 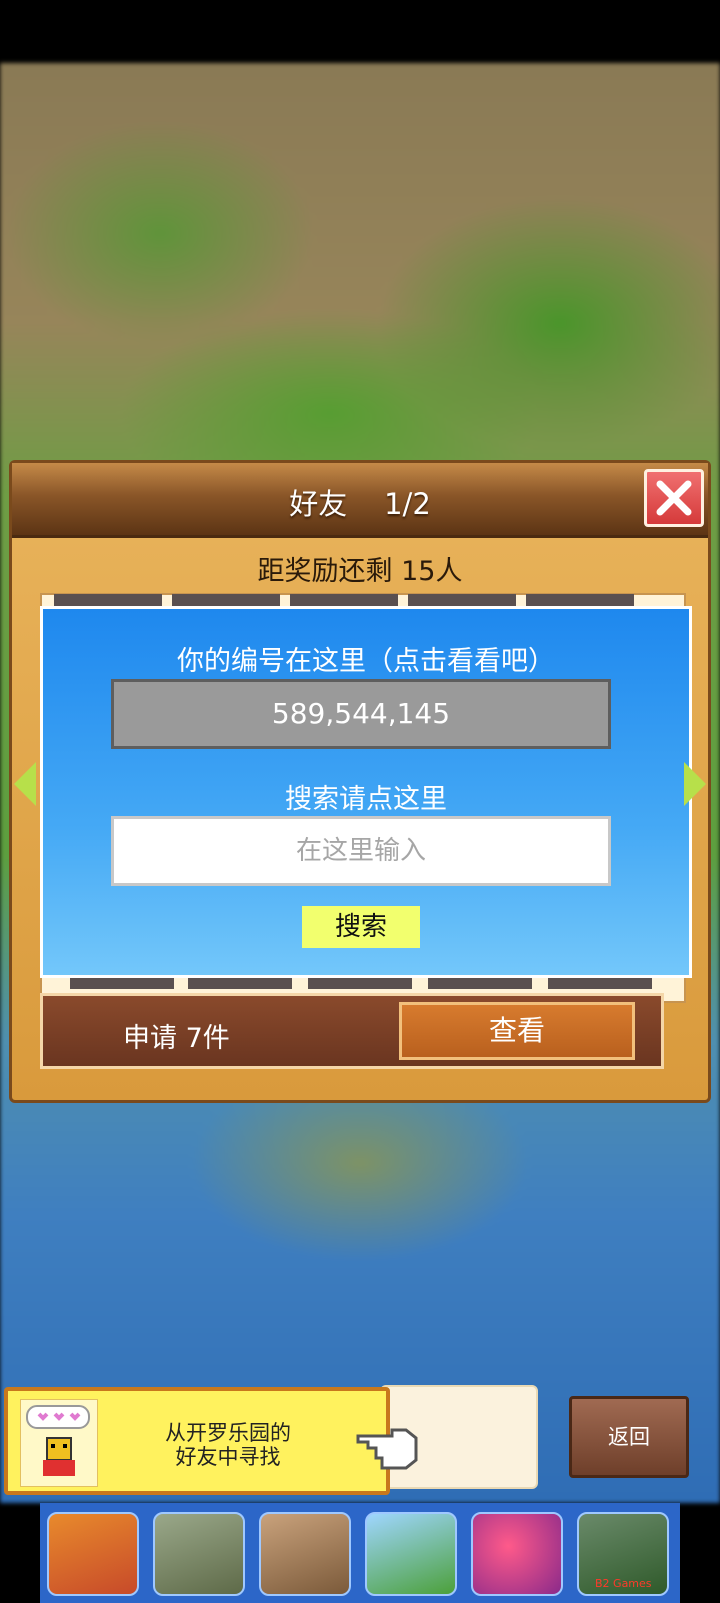 I want to click on banner-line-1: 从开罗乐园的, so click(x=228, y=1433).